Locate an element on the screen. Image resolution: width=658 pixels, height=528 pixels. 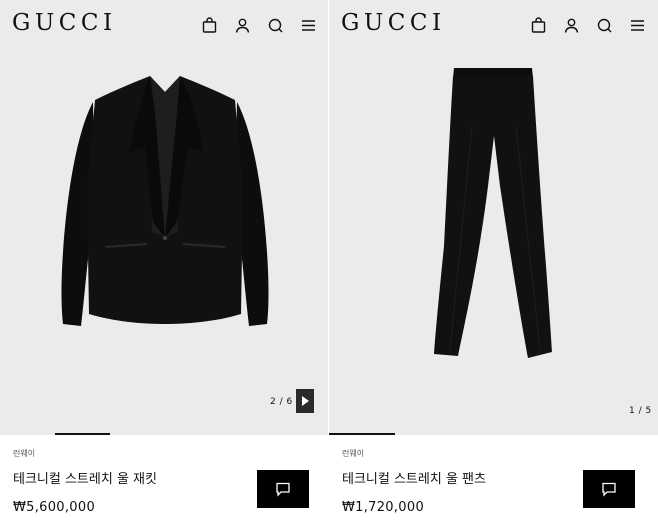
product-name: 테크니컬 스트레치 울 팬츠 is located at coordinates (414, 477).